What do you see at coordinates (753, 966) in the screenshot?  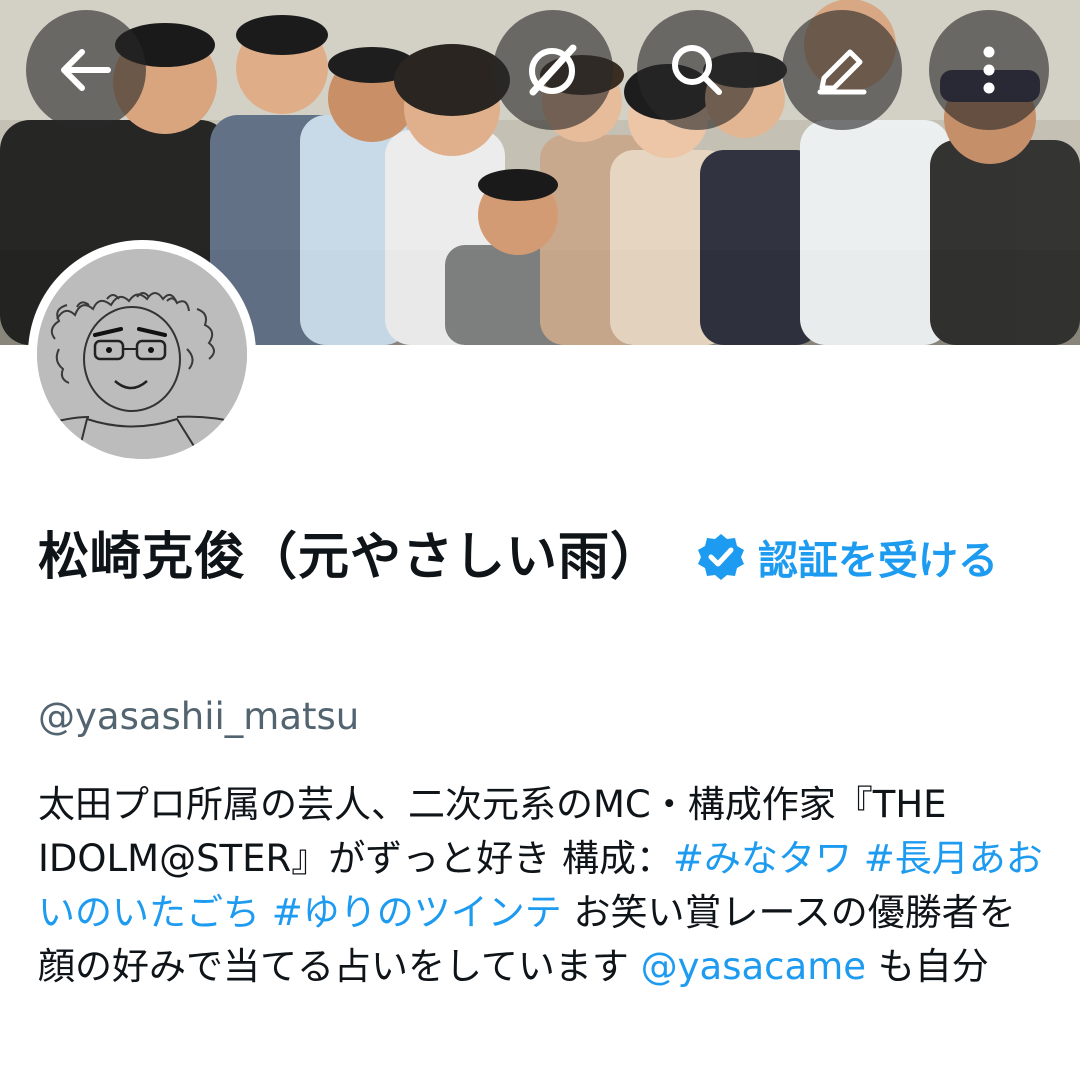 I see `mention-link: @yasacame` at bounding box center [753, 966].